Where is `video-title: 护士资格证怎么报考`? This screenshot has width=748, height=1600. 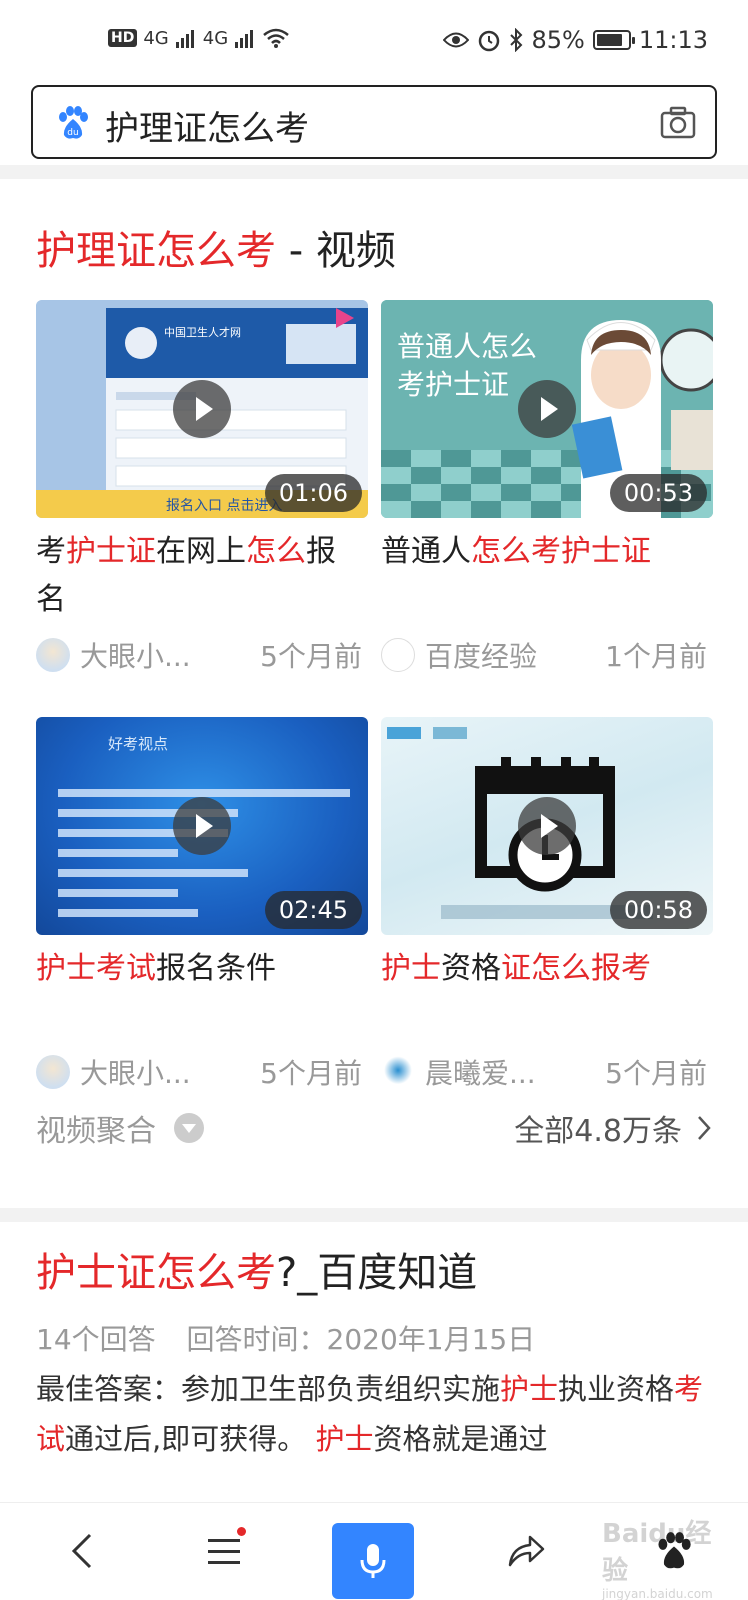 video-title: 护士资格证怎么报考 is located at coordinates (541, 969).